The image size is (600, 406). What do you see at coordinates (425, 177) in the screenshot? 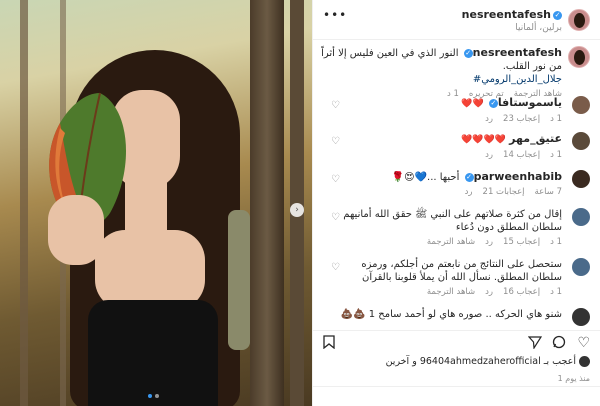
I see `comment-text: أحبها ...💙😍🌹` at bounding box center [425, 177].